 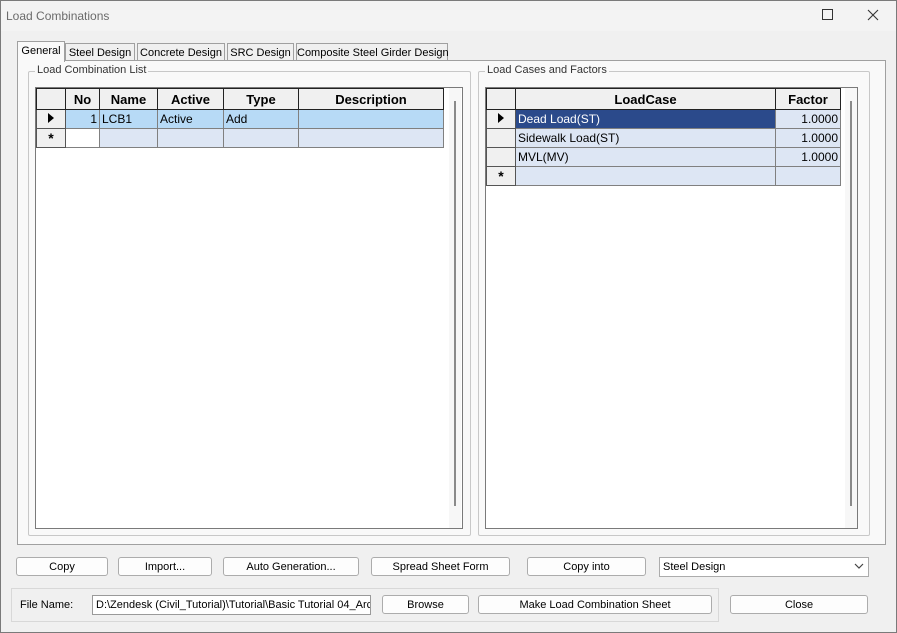 I want to click on close-button: Close, so click(x=799, y=604).